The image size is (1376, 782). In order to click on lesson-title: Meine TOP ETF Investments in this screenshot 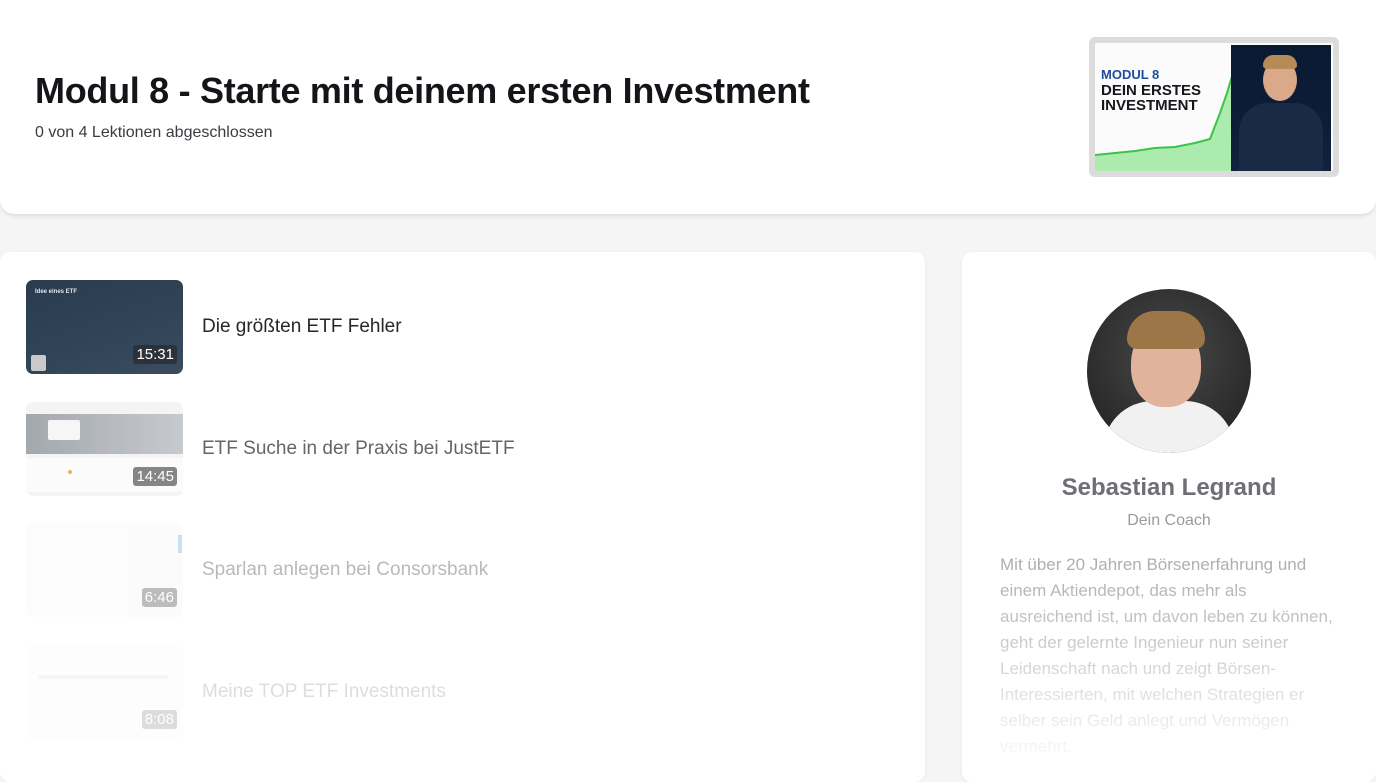, I will do `click(324, 692)`.